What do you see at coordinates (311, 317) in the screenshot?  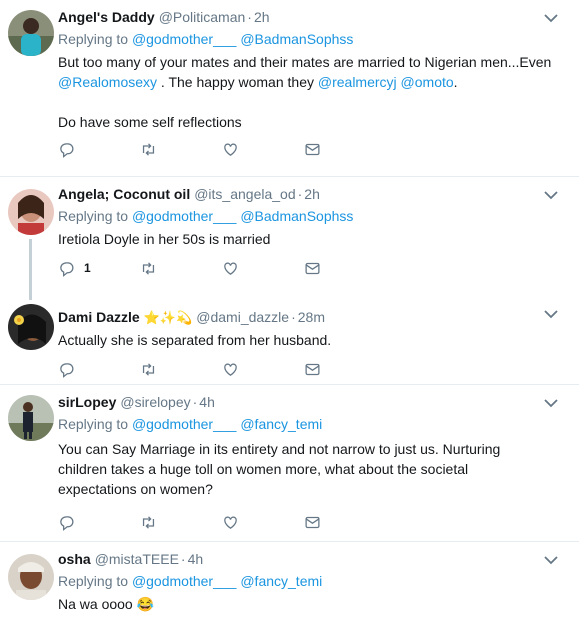 I see `timestamp: 28m` at bounding box center [311, 317].